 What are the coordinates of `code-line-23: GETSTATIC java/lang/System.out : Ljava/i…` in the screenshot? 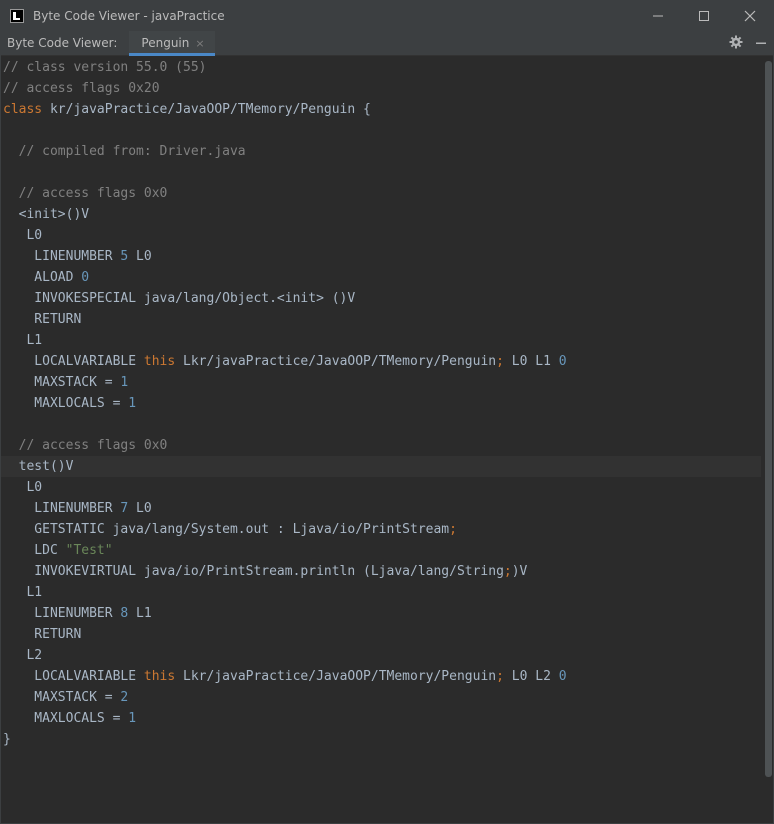 It's located at (230, 529).